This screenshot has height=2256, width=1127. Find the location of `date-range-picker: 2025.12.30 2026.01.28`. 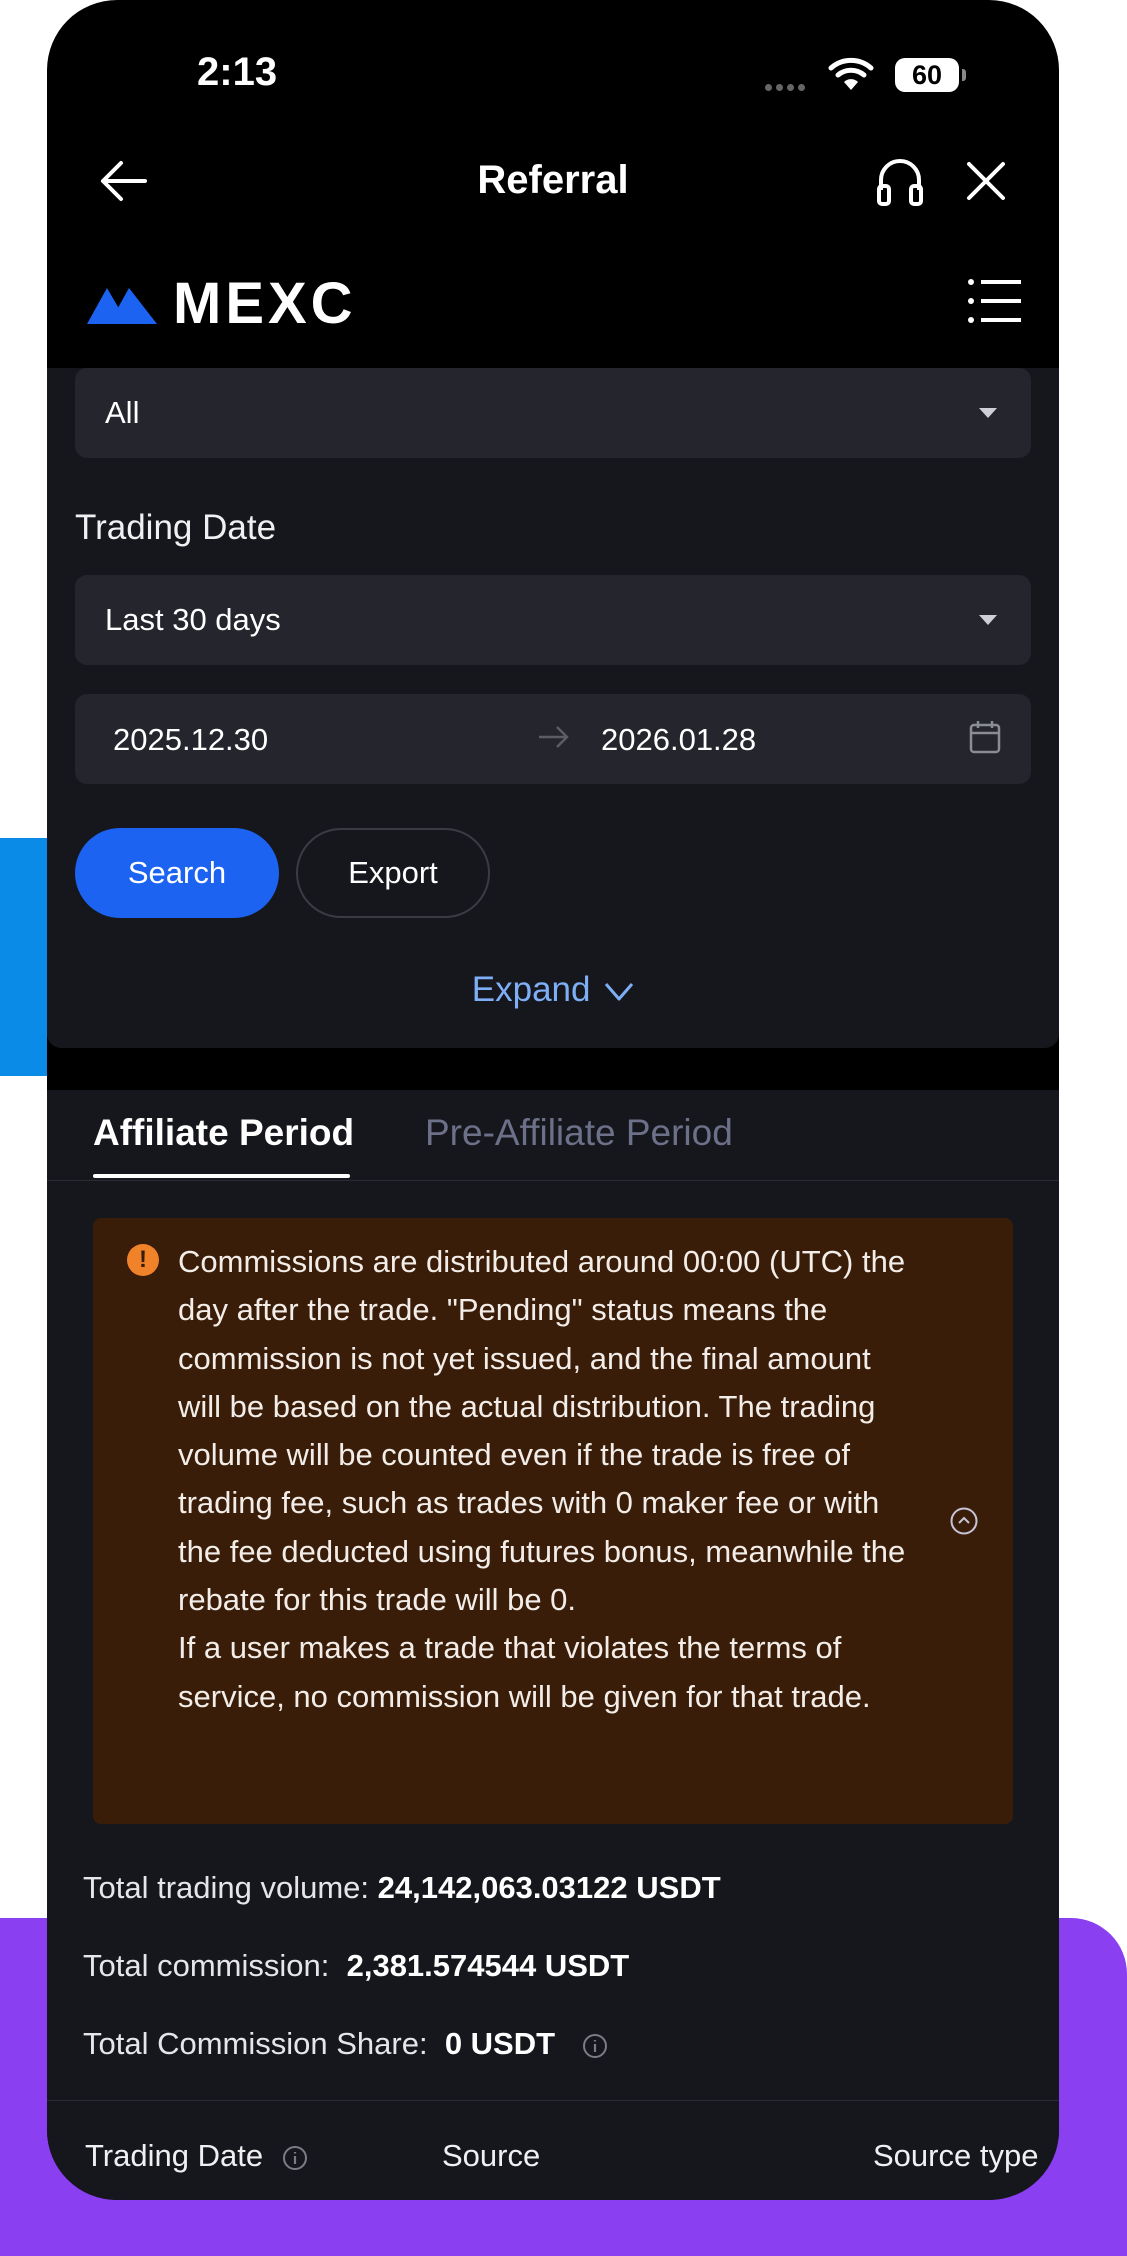

date-range-picker: 2025.12.30 2026.01.28 is located at coordinates (553, 739).